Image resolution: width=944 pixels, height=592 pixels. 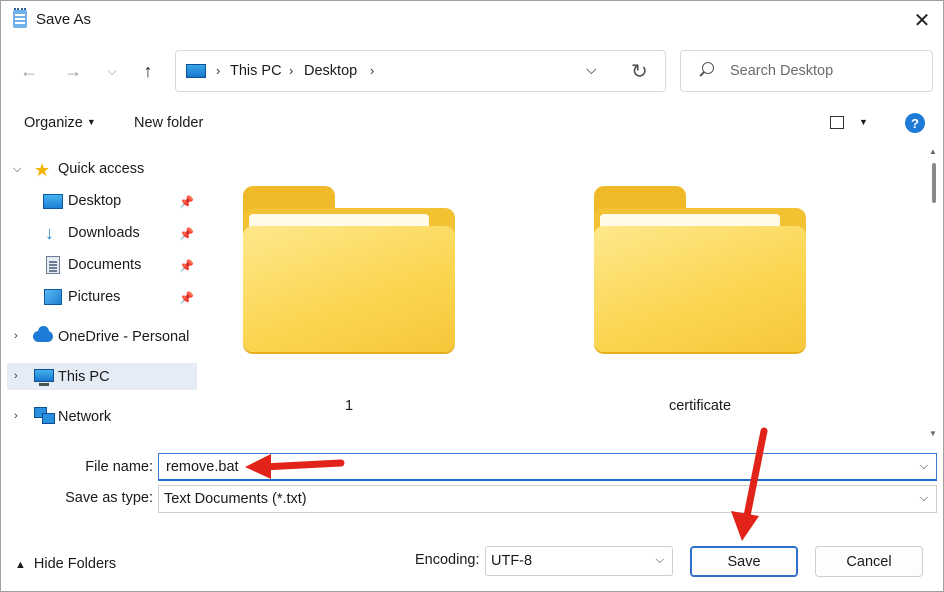 I want to click on download-icon: ↓, so click(x=49, y=233).